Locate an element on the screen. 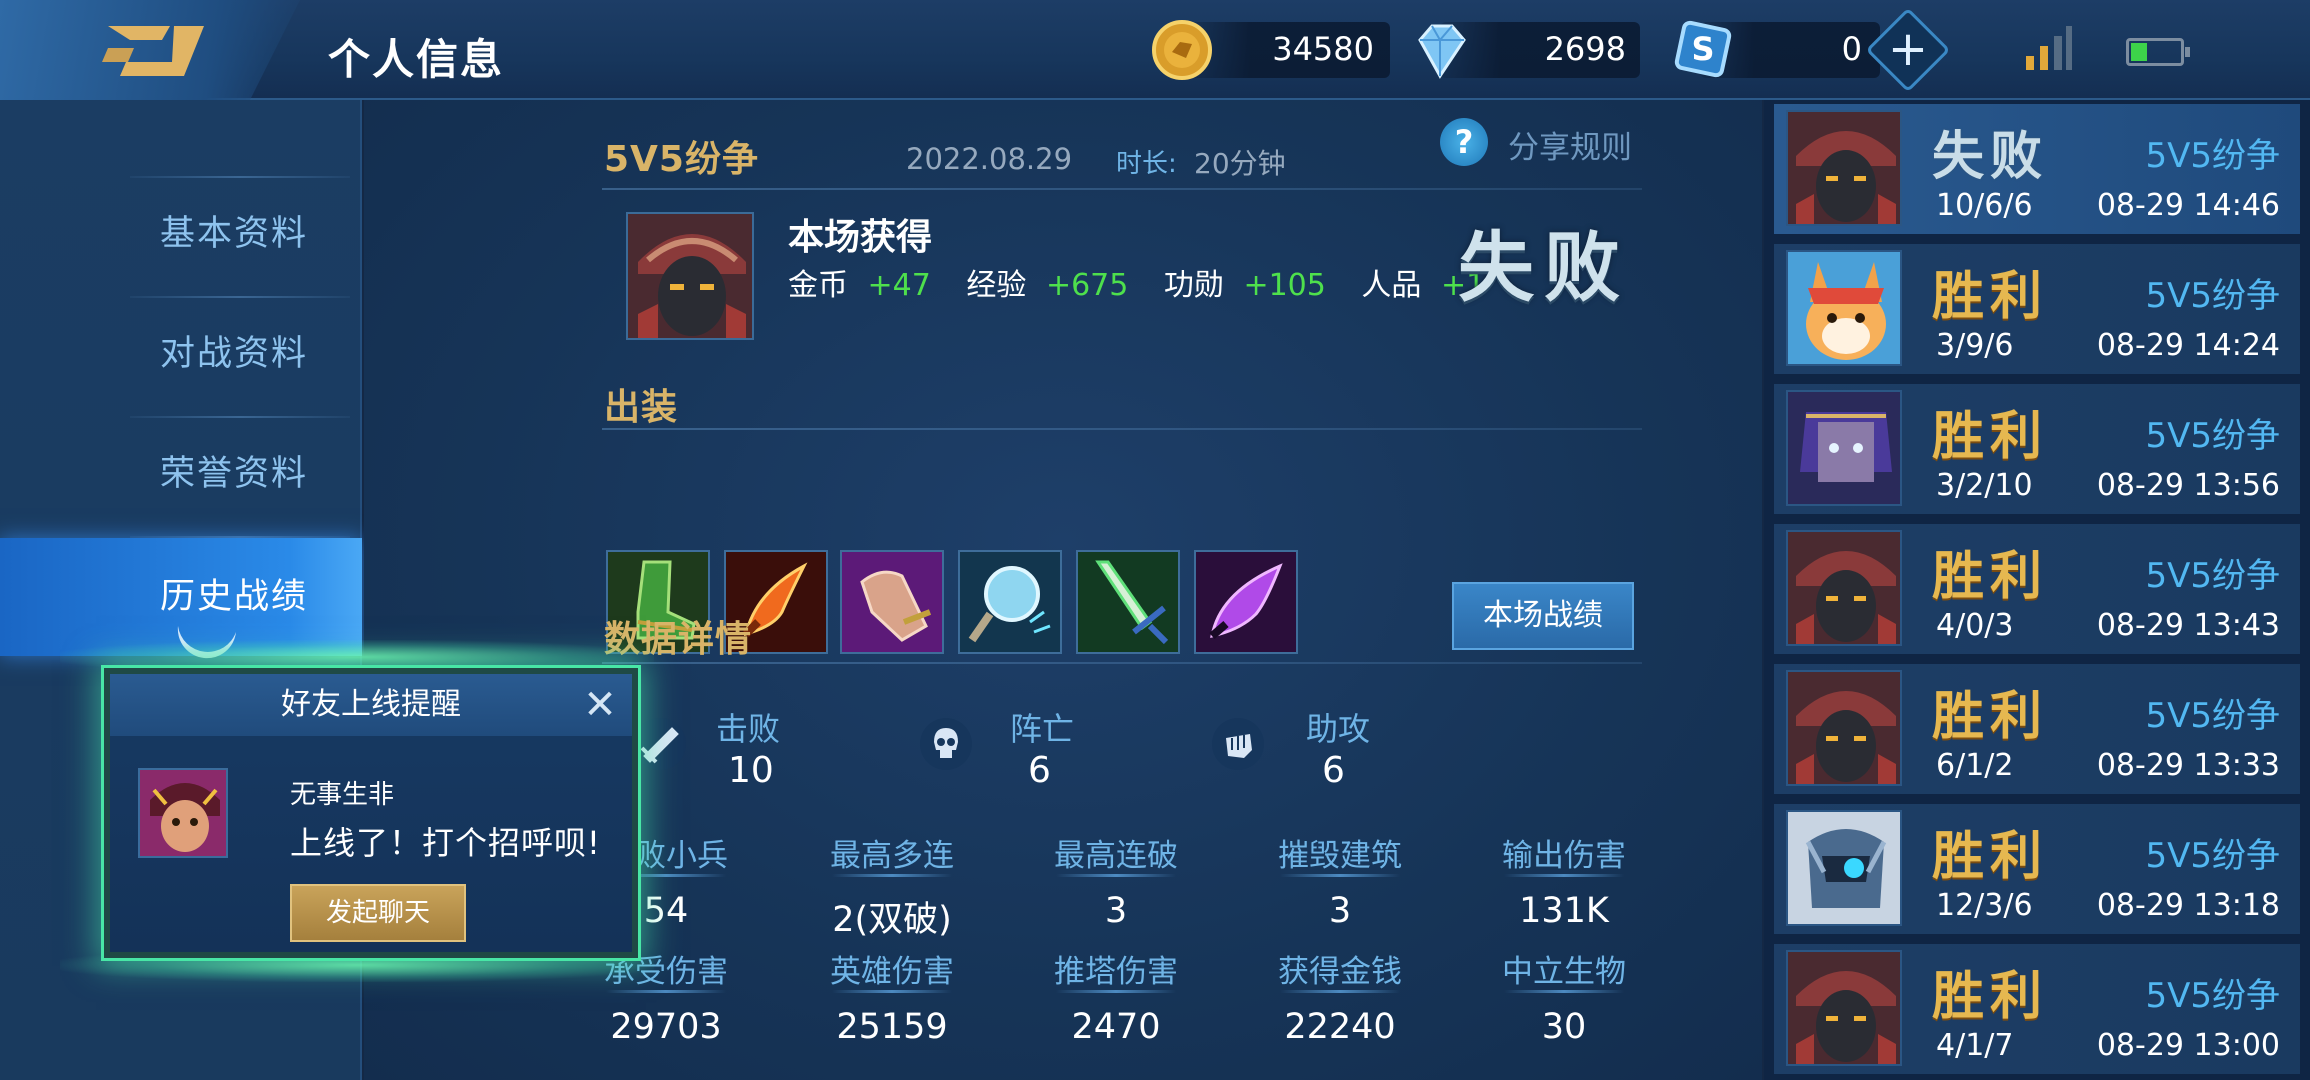 This screenshot has height=1080, width=2310. history-row: 胜利 5V5纷争 4/0/3 08-29 13:43 is located at coordinates (2037, 589).